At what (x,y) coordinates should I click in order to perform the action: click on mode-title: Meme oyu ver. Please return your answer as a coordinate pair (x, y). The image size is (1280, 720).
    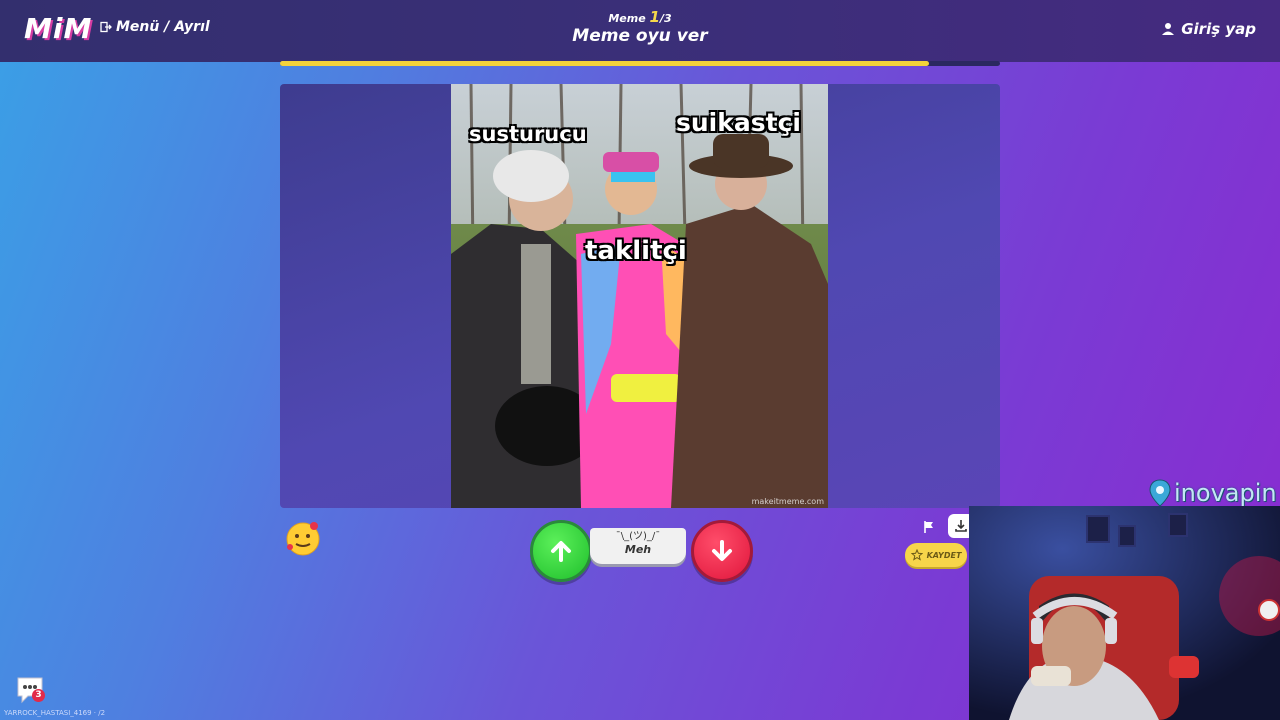
    Looking at the image, I should click on (640, 36).